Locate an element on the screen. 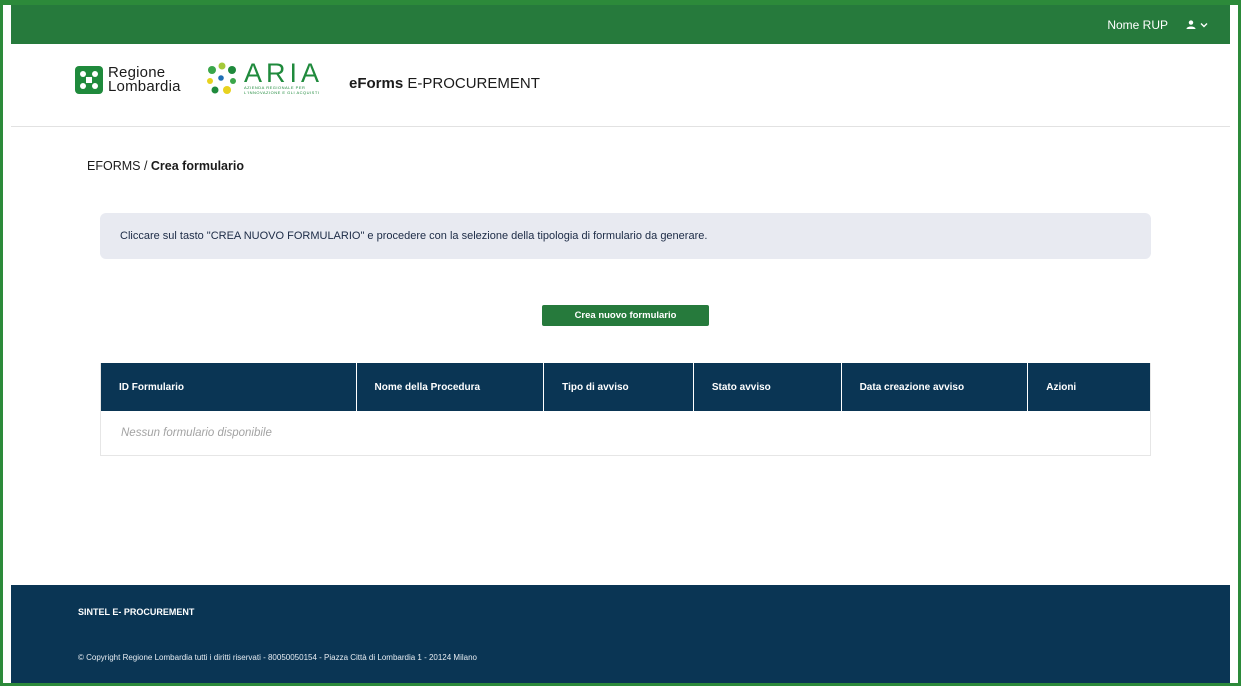  breadcrumb: EFORMS / Crea formulario is located at coordinates (165, 166).